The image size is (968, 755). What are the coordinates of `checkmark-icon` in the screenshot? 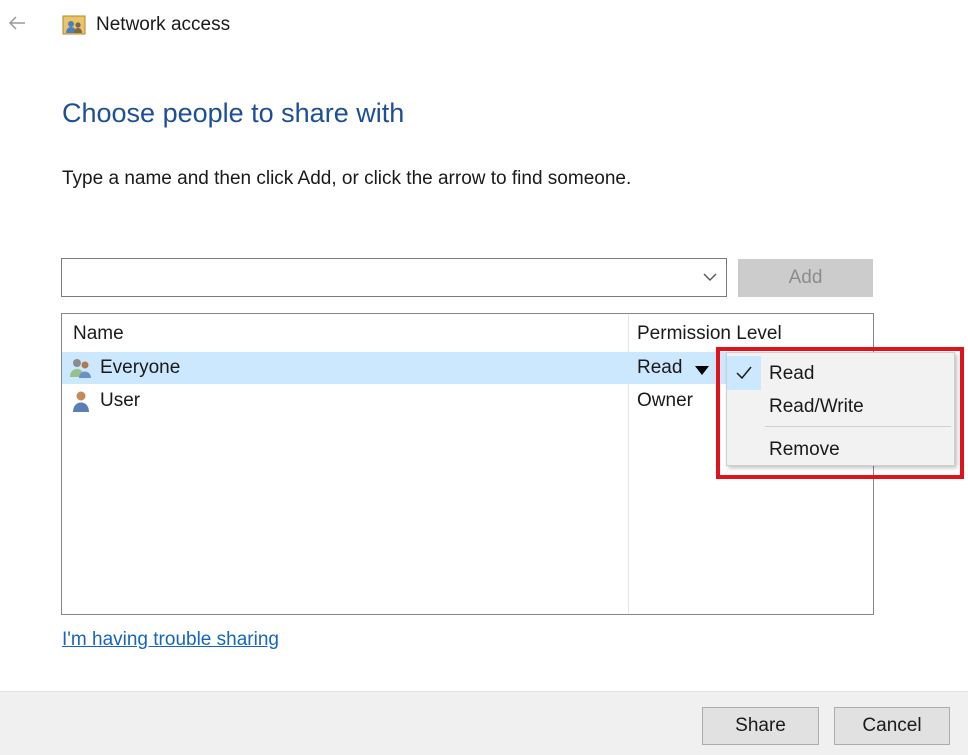 It's located at (744, 373).